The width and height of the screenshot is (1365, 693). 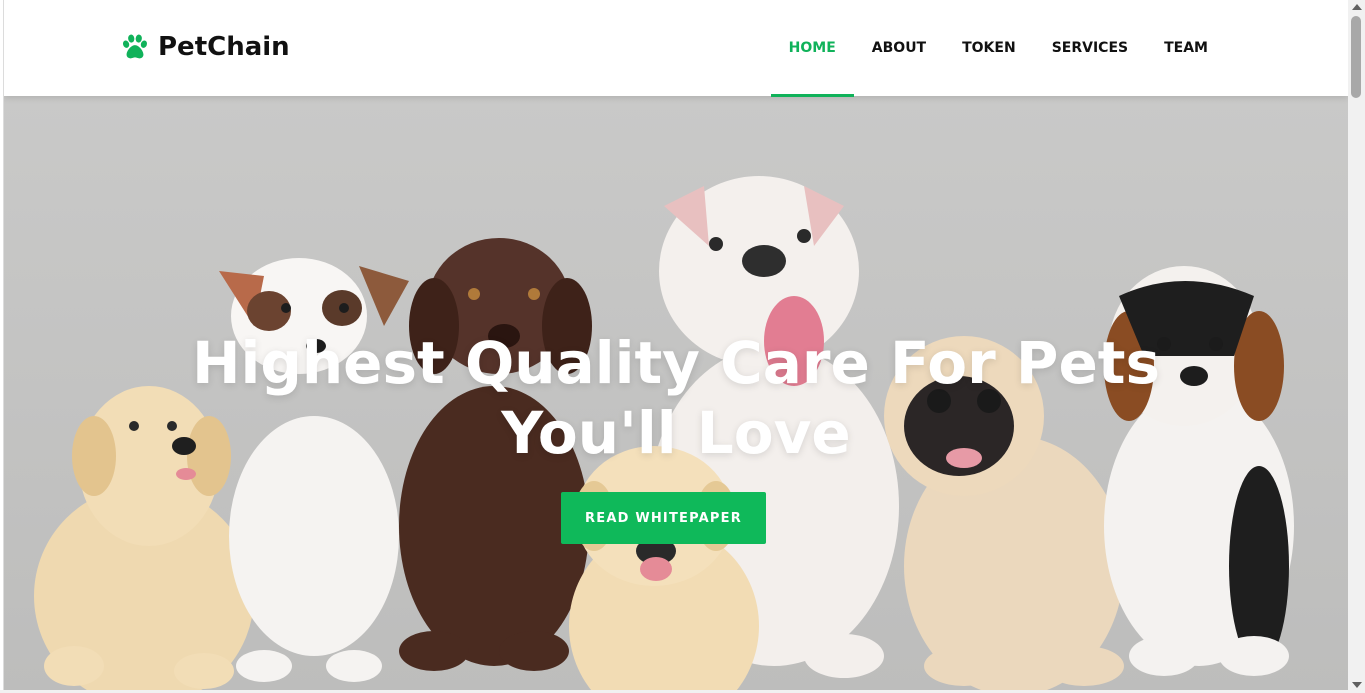 What do you see at coordinates (1186, 48) in the screenshot?
I see `nav-item-team: TEAM` at bounding box center [1186, 48].